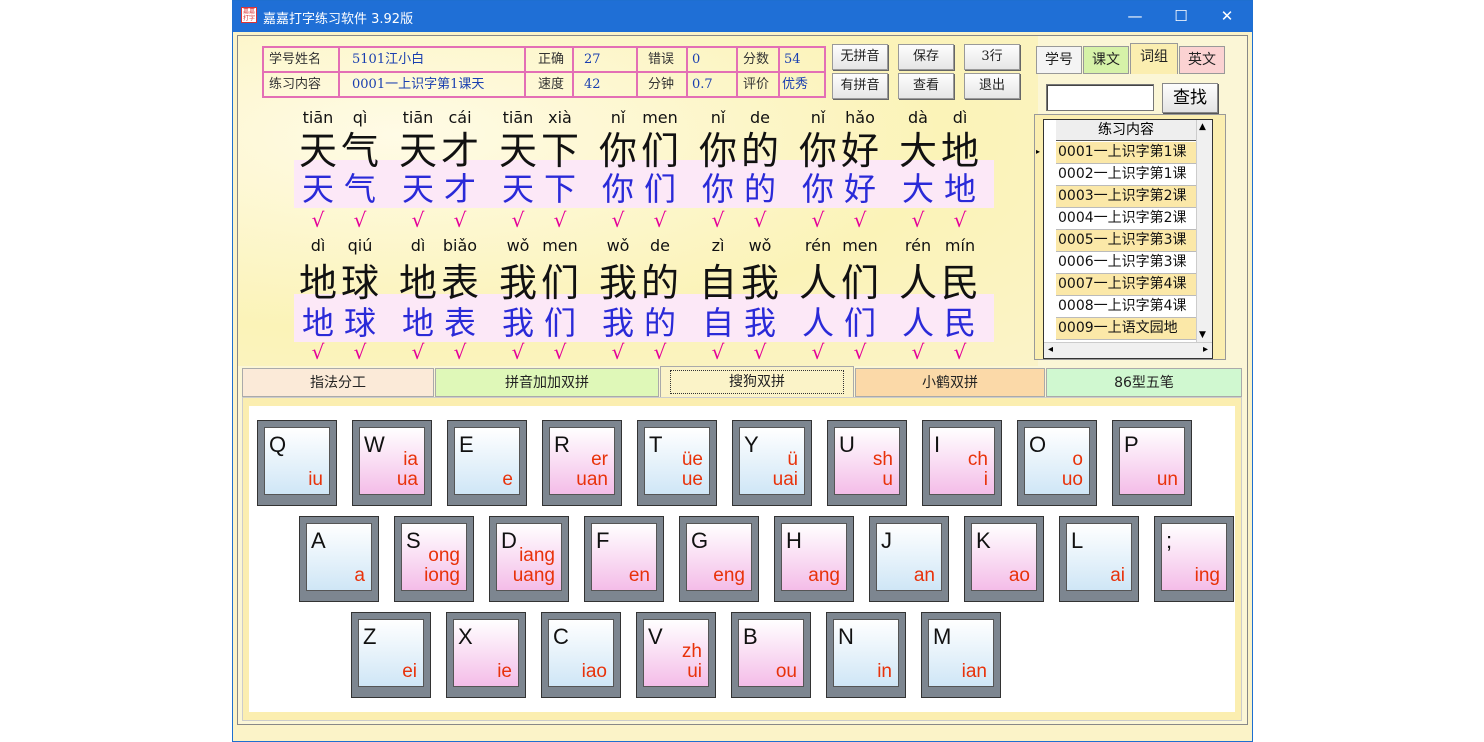 The height and width of the screenshot is (742, 1484). I want to click on key: Song iong, so click(434, 559).